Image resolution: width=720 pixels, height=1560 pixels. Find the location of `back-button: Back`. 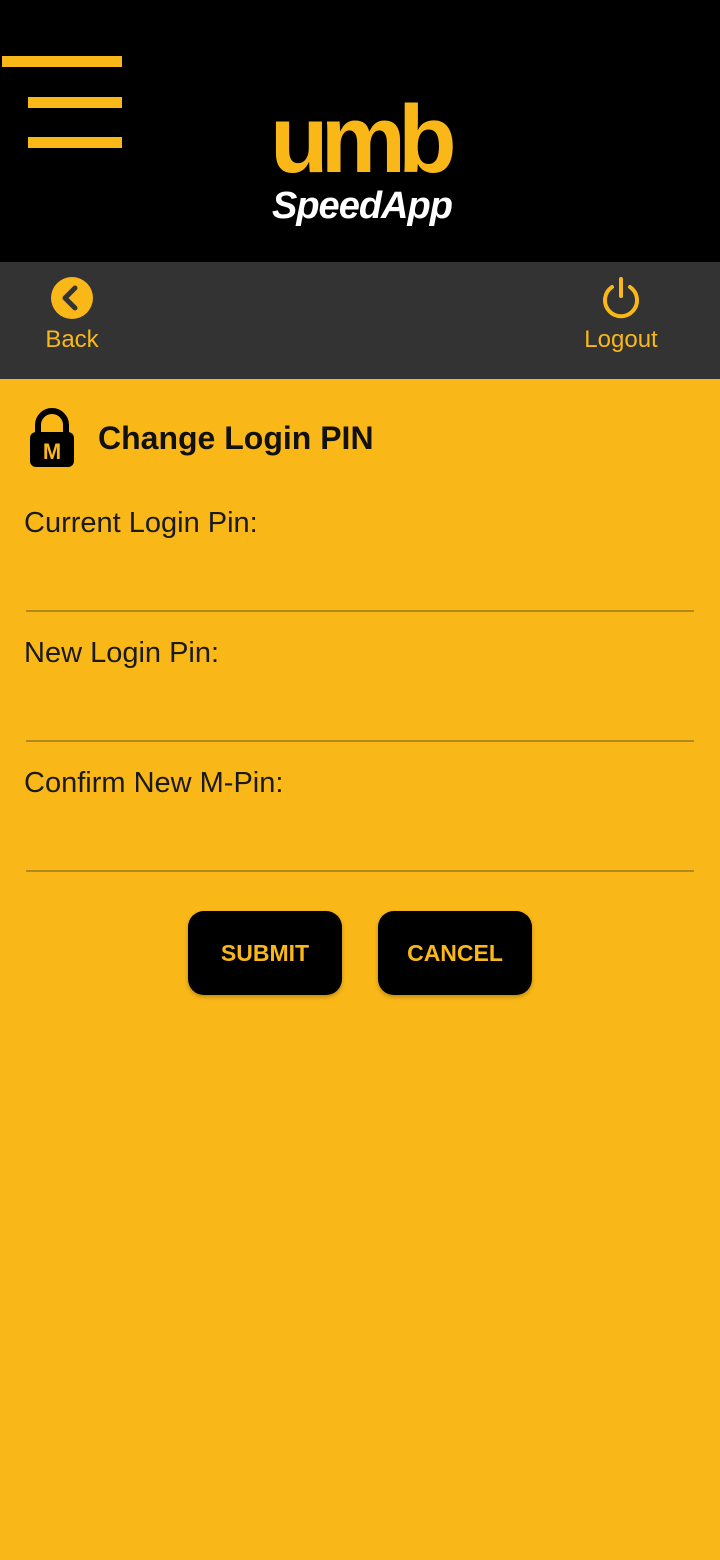

back-button: Back is located at coordinates (72, 321).